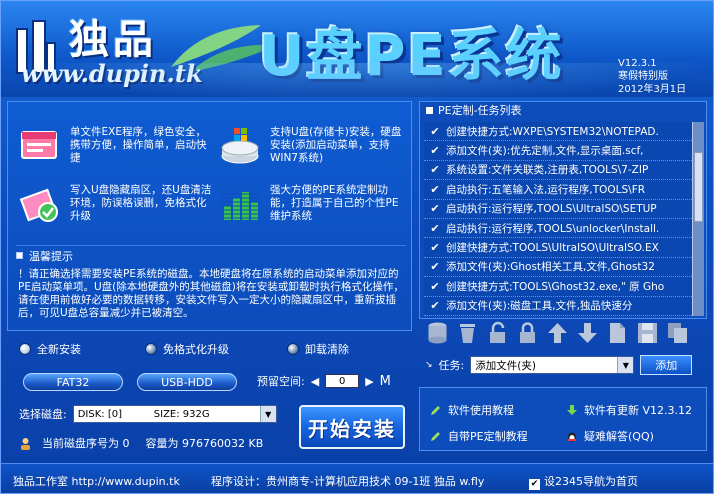 The image size is (714, 494). I want to click on disk-info: 当前磁盘序号为 0 容量为 976760032 KB, so click(141, 443).